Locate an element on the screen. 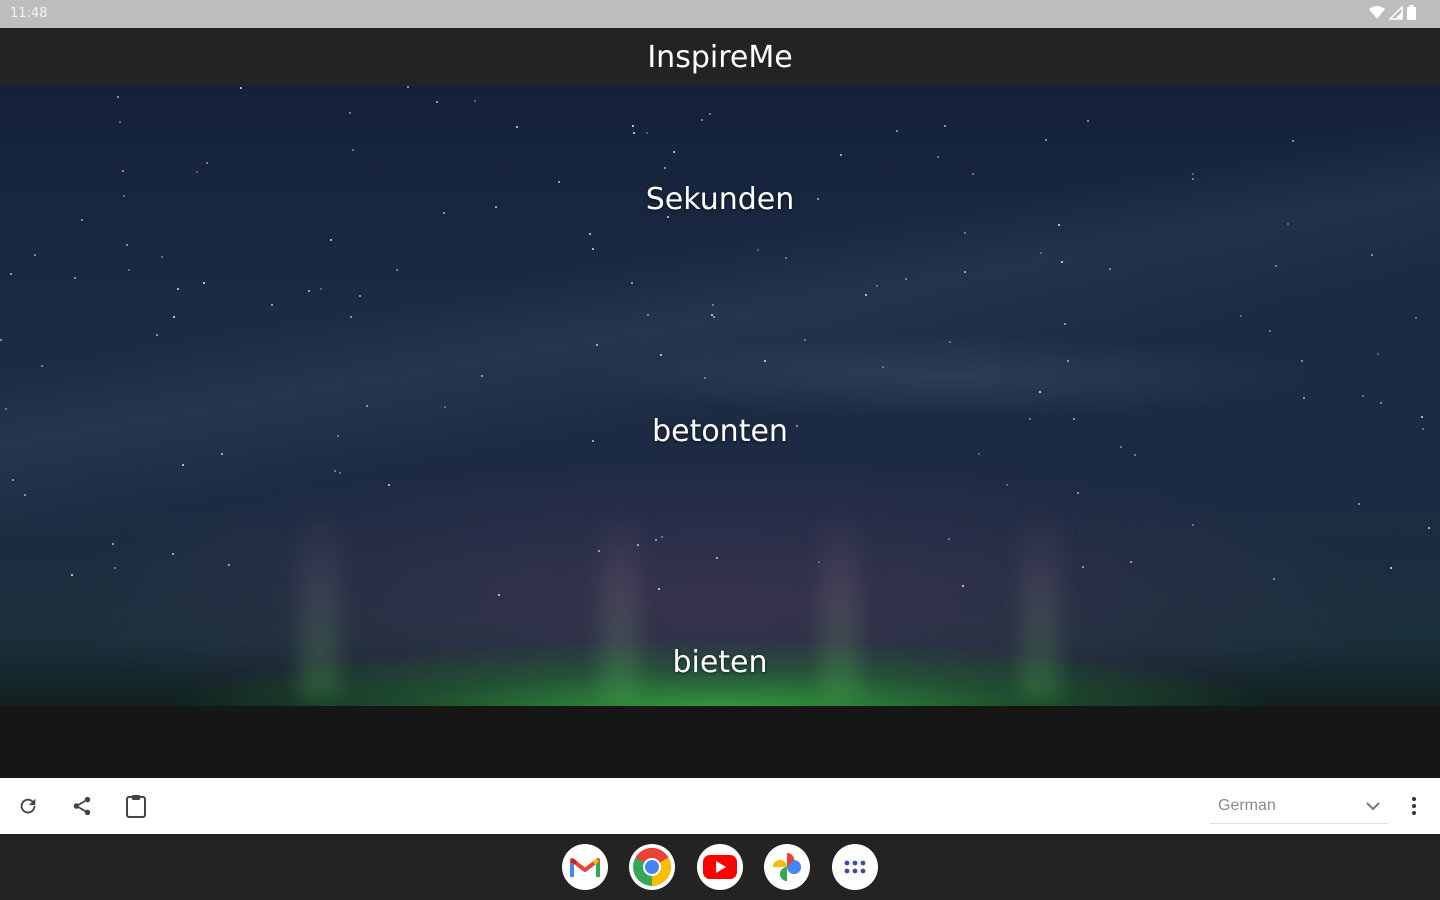 This screenshot has width=1440, height=900. clipboard-icon is located at coordinates (136, 806).